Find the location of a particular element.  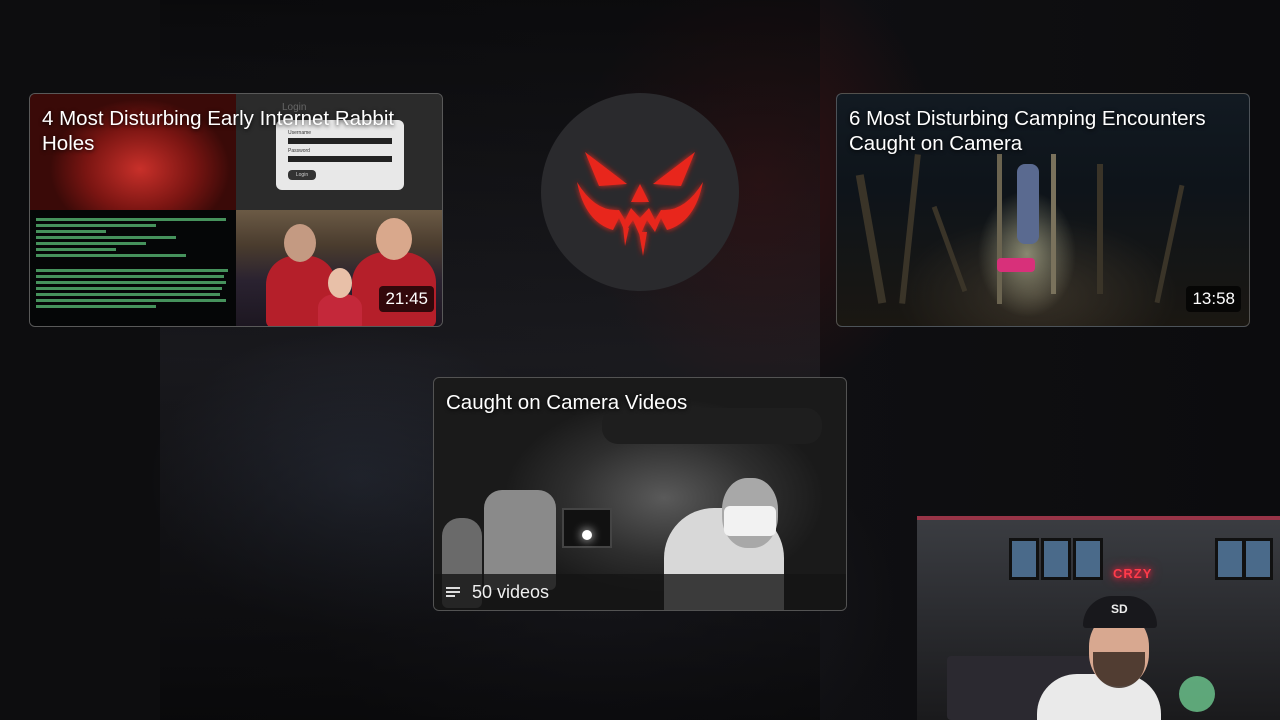

webcam-overlay: CRZY SD is located at coordinates (1098, 618).